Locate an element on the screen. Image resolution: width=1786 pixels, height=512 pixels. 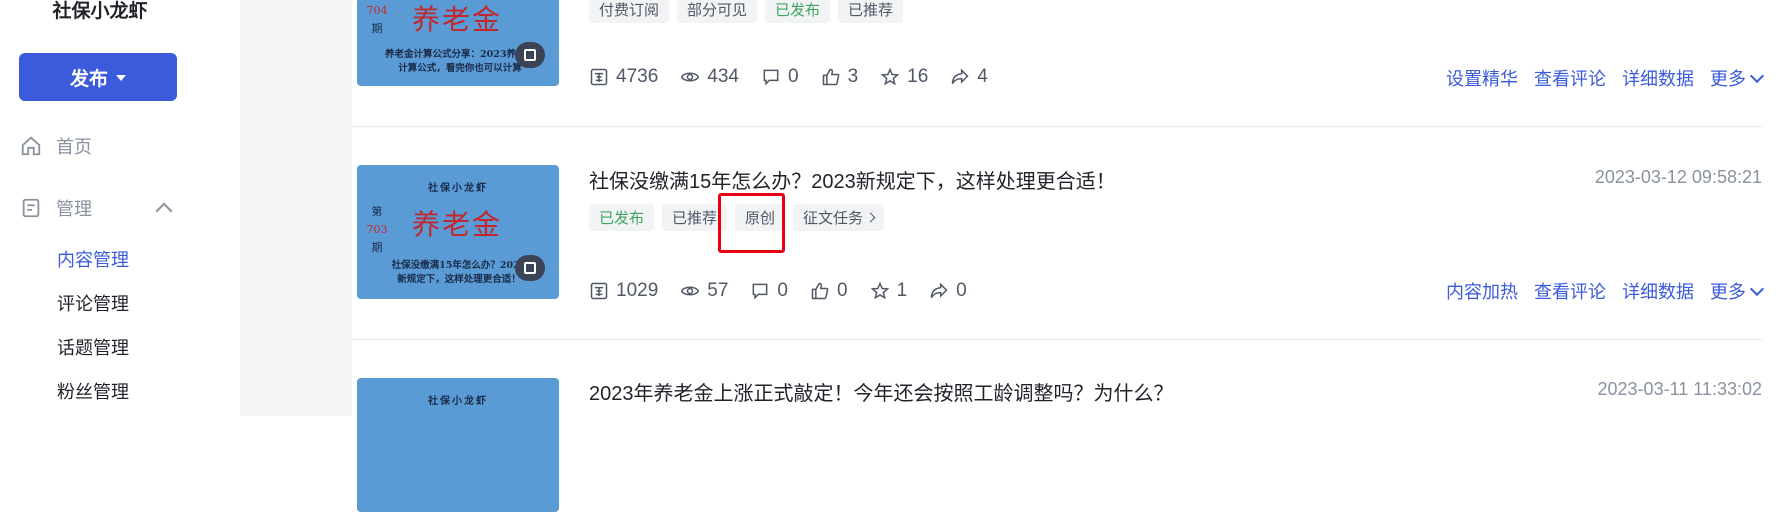
nav-manage: 管理 is located at coordinates (56, 208).